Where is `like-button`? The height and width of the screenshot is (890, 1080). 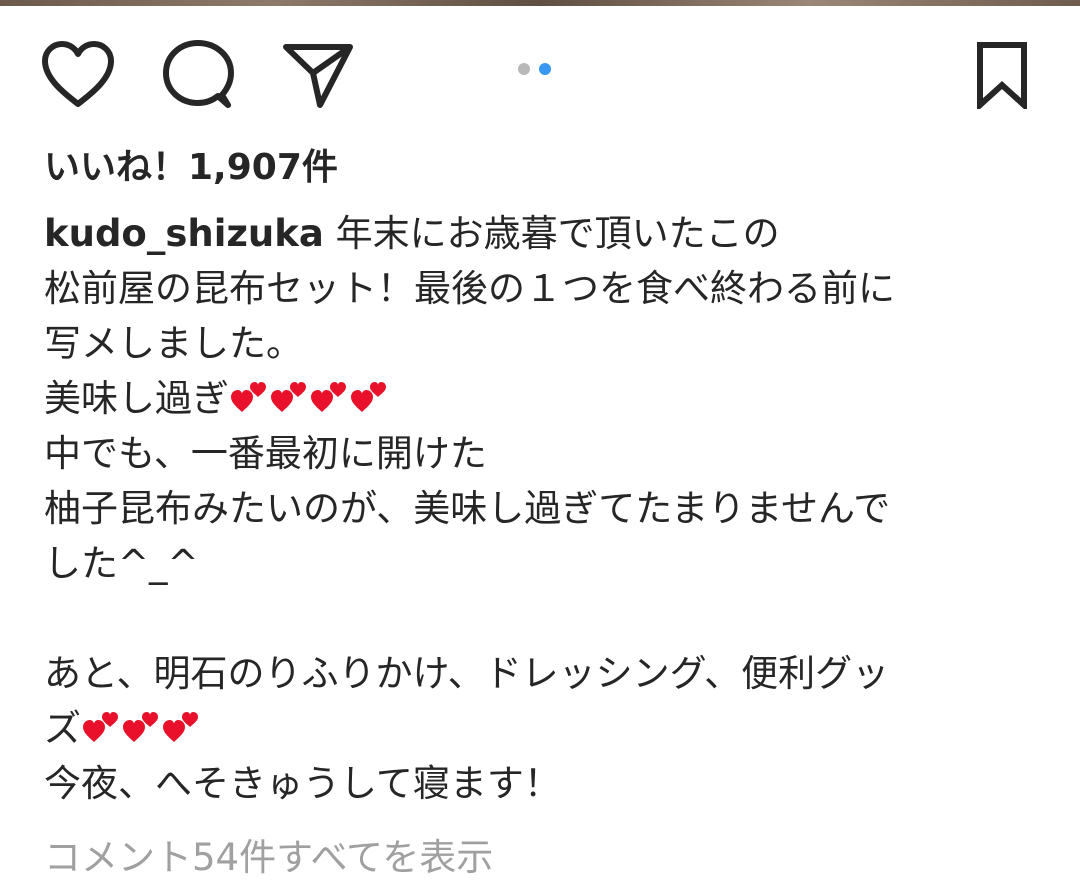
like-button is located at coordinates (78, 75).